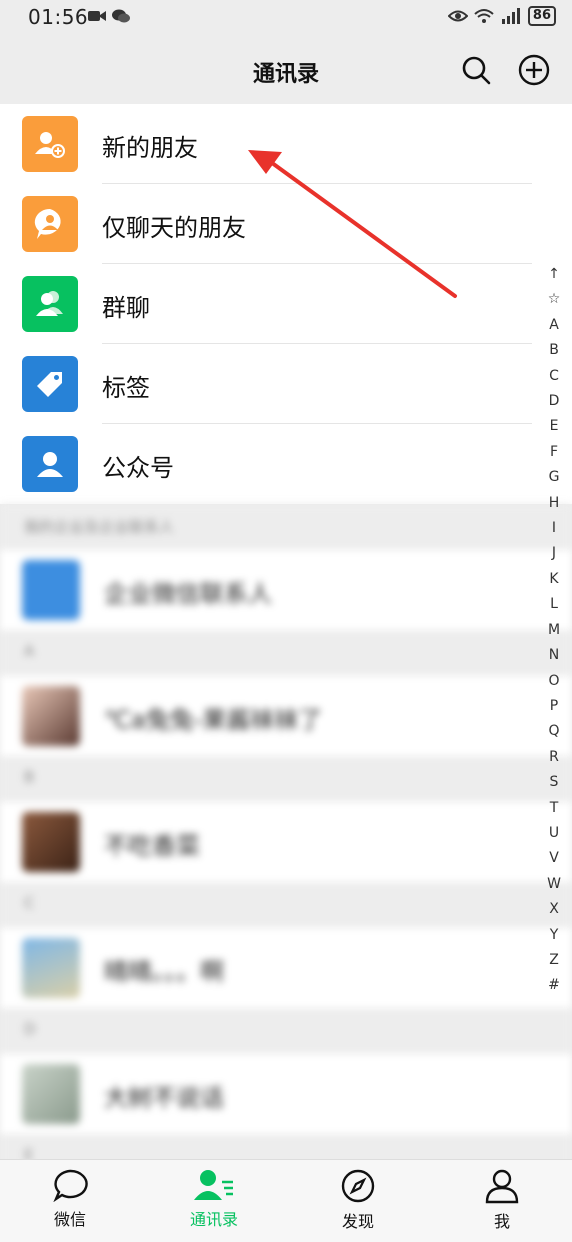 The image size is (572, 1242). I want to click on alphabet-index: ↑ ☆ A B C D E F G H I J K L M N O P Q R S T U V W X Y Z #, so click(554, 630).